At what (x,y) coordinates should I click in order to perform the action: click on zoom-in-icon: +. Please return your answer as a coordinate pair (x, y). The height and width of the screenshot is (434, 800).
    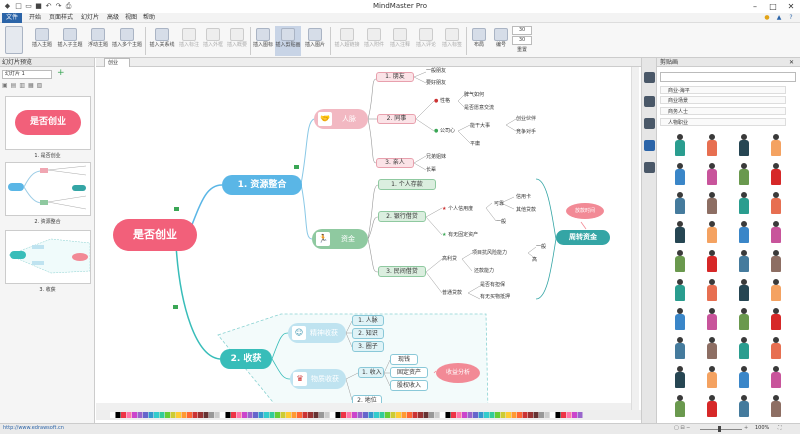
    Looking at the image, I should click on (746, 428).